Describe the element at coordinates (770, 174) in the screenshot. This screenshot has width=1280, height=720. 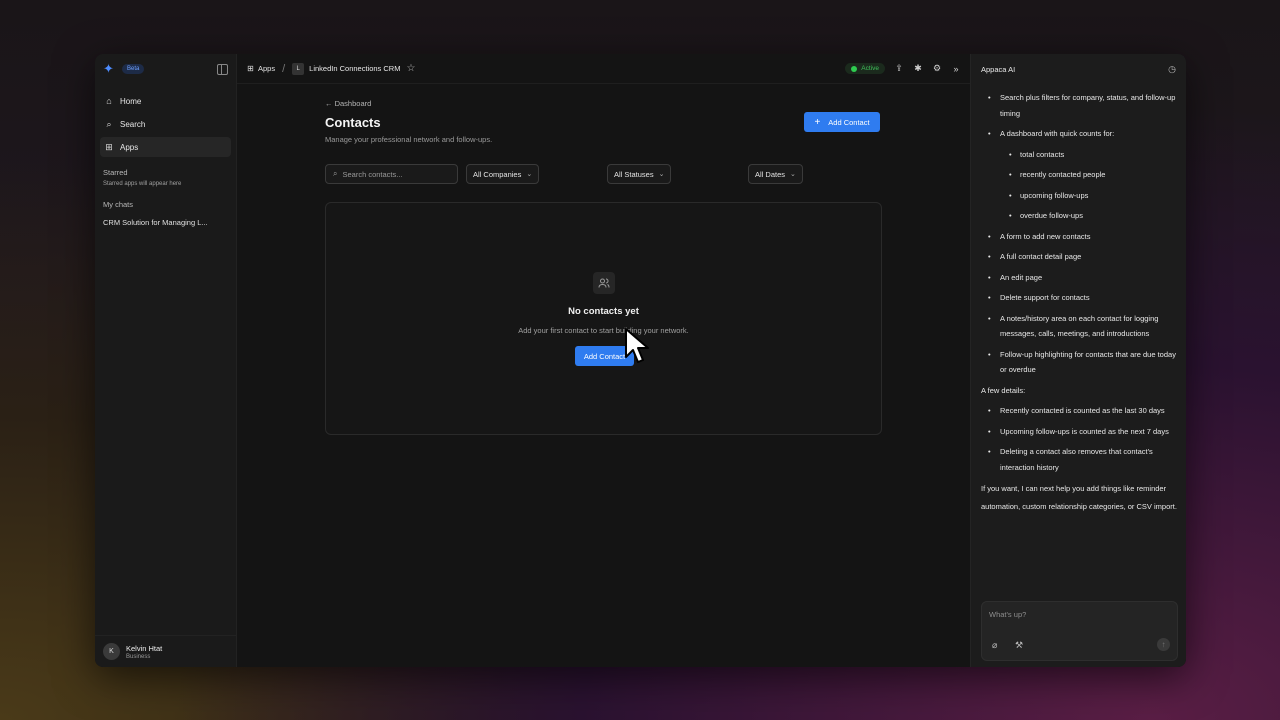
I see `date-filter-label: All Dates` at that location.